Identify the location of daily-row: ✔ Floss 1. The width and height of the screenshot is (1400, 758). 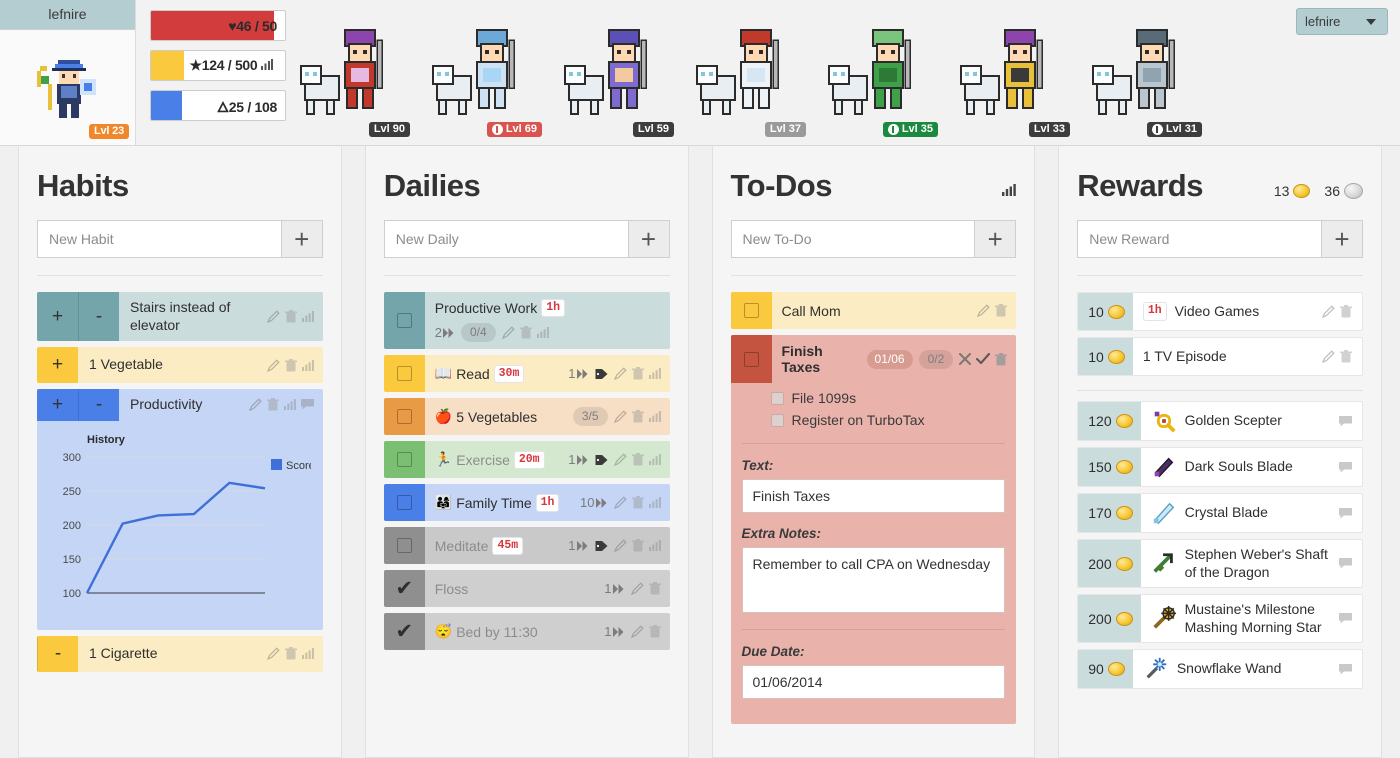
(526, 588).